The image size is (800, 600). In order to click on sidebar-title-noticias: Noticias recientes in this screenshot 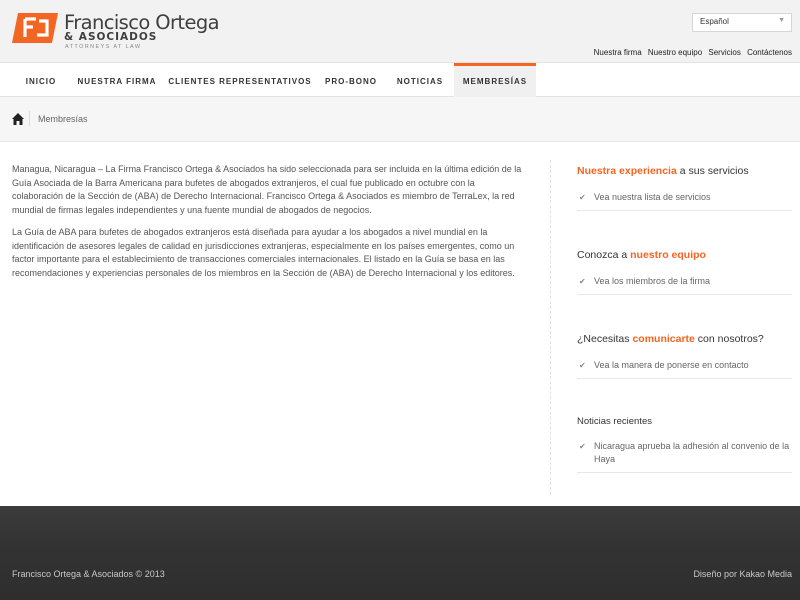, I will do `click(614, 421)`.